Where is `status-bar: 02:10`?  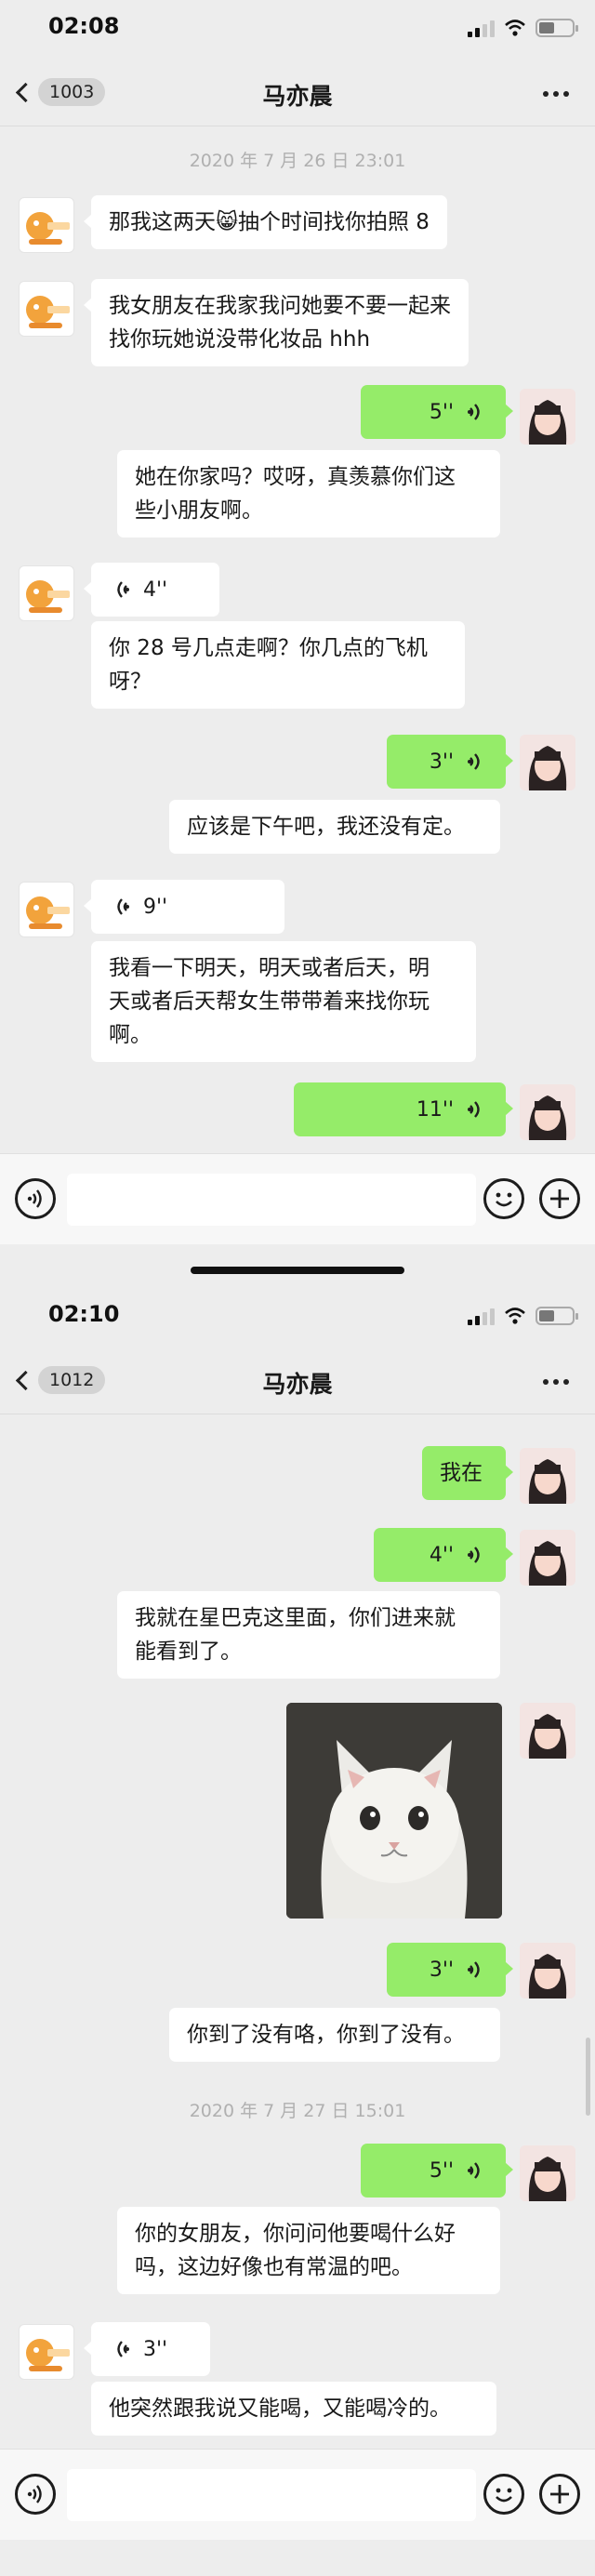 status-bar: 02:10 is located at coordinates (297, 1318).